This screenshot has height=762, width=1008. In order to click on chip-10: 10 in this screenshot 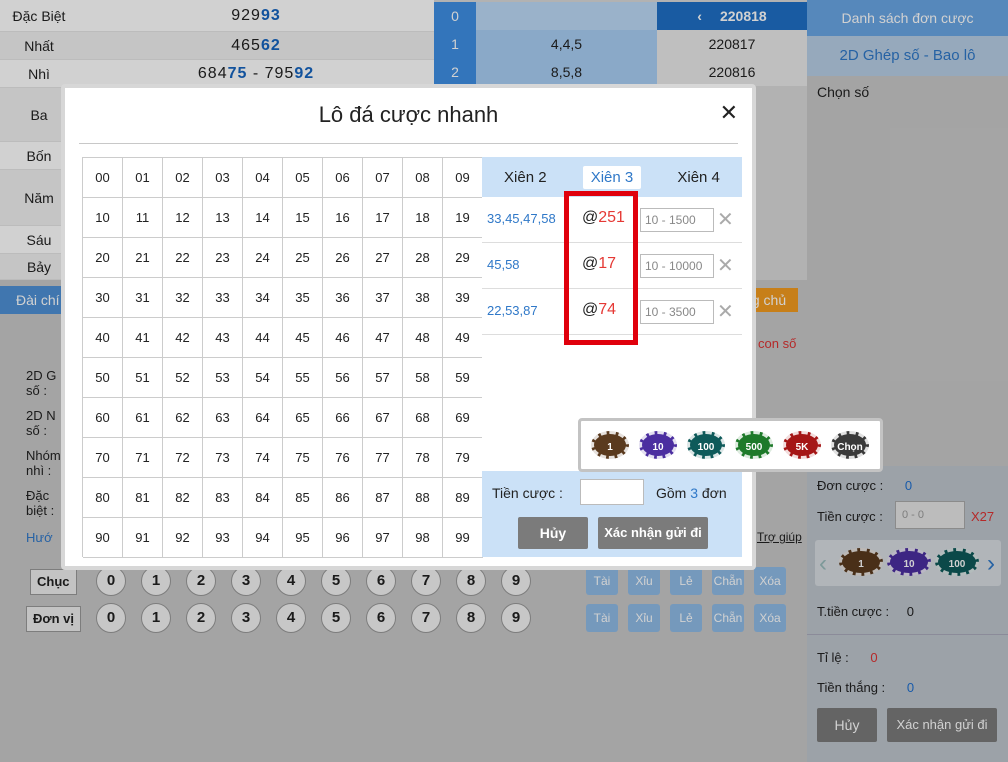, I will do `click(658, 445)`.